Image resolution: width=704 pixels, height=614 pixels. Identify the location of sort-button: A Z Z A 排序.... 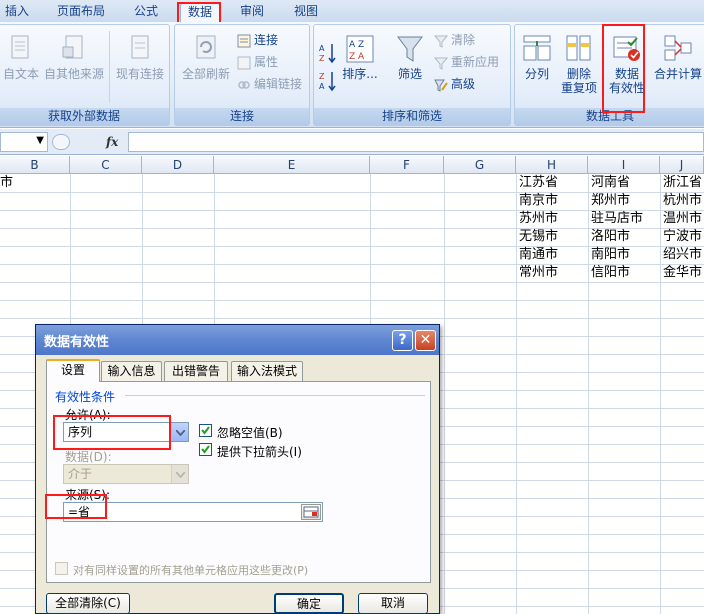
(360, 57).